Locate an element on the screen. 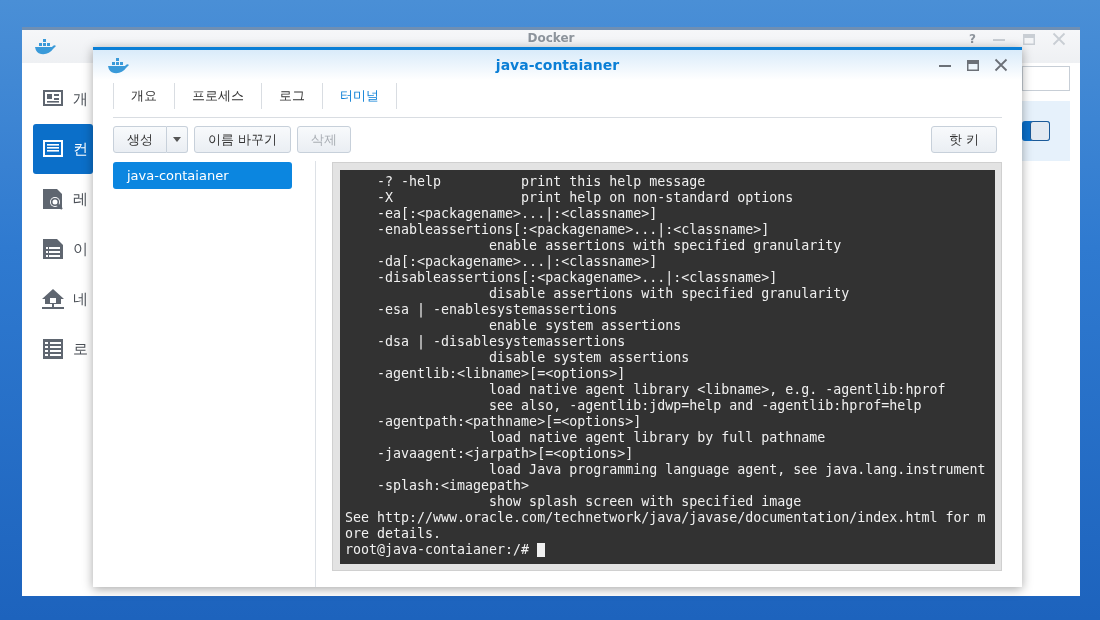 The width and height of the screenshot is (1100, 620). sidebar-item: 네 is located at coordinates (63, 299).